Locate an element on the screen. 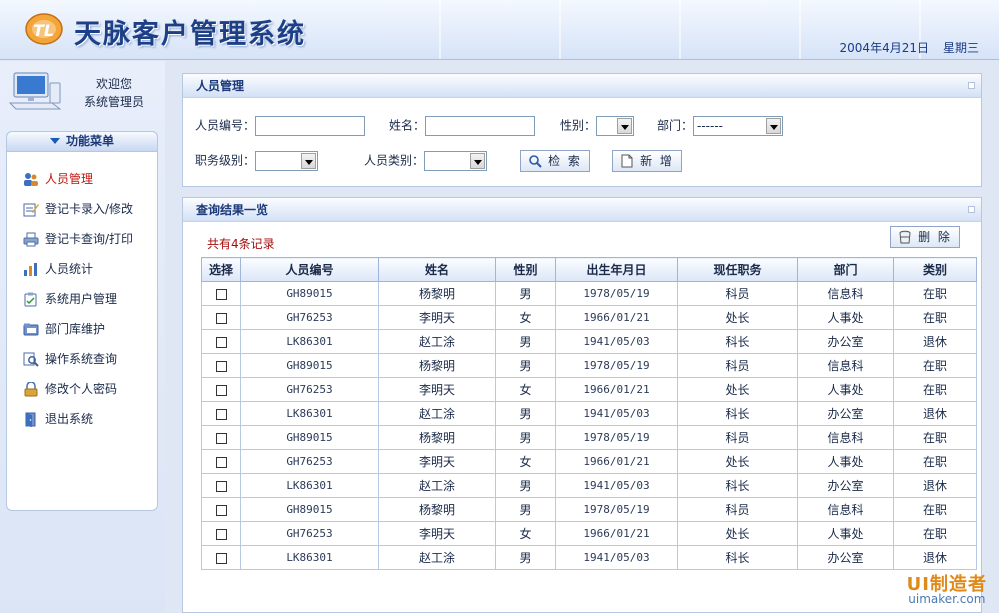  emp-id-cell: LK86301 is located at coordinates (309, 557).